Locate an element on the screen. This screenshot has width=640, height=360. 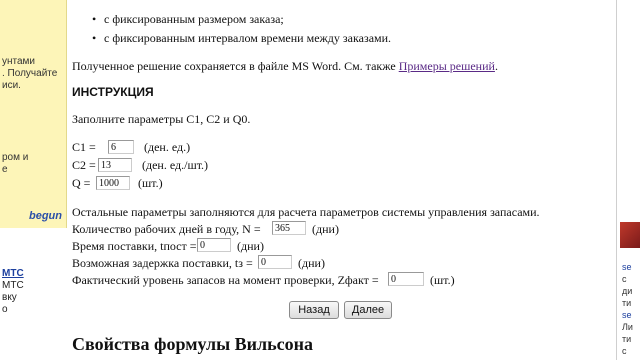
c2-label: C2 = is located at coordinates (84, 165).